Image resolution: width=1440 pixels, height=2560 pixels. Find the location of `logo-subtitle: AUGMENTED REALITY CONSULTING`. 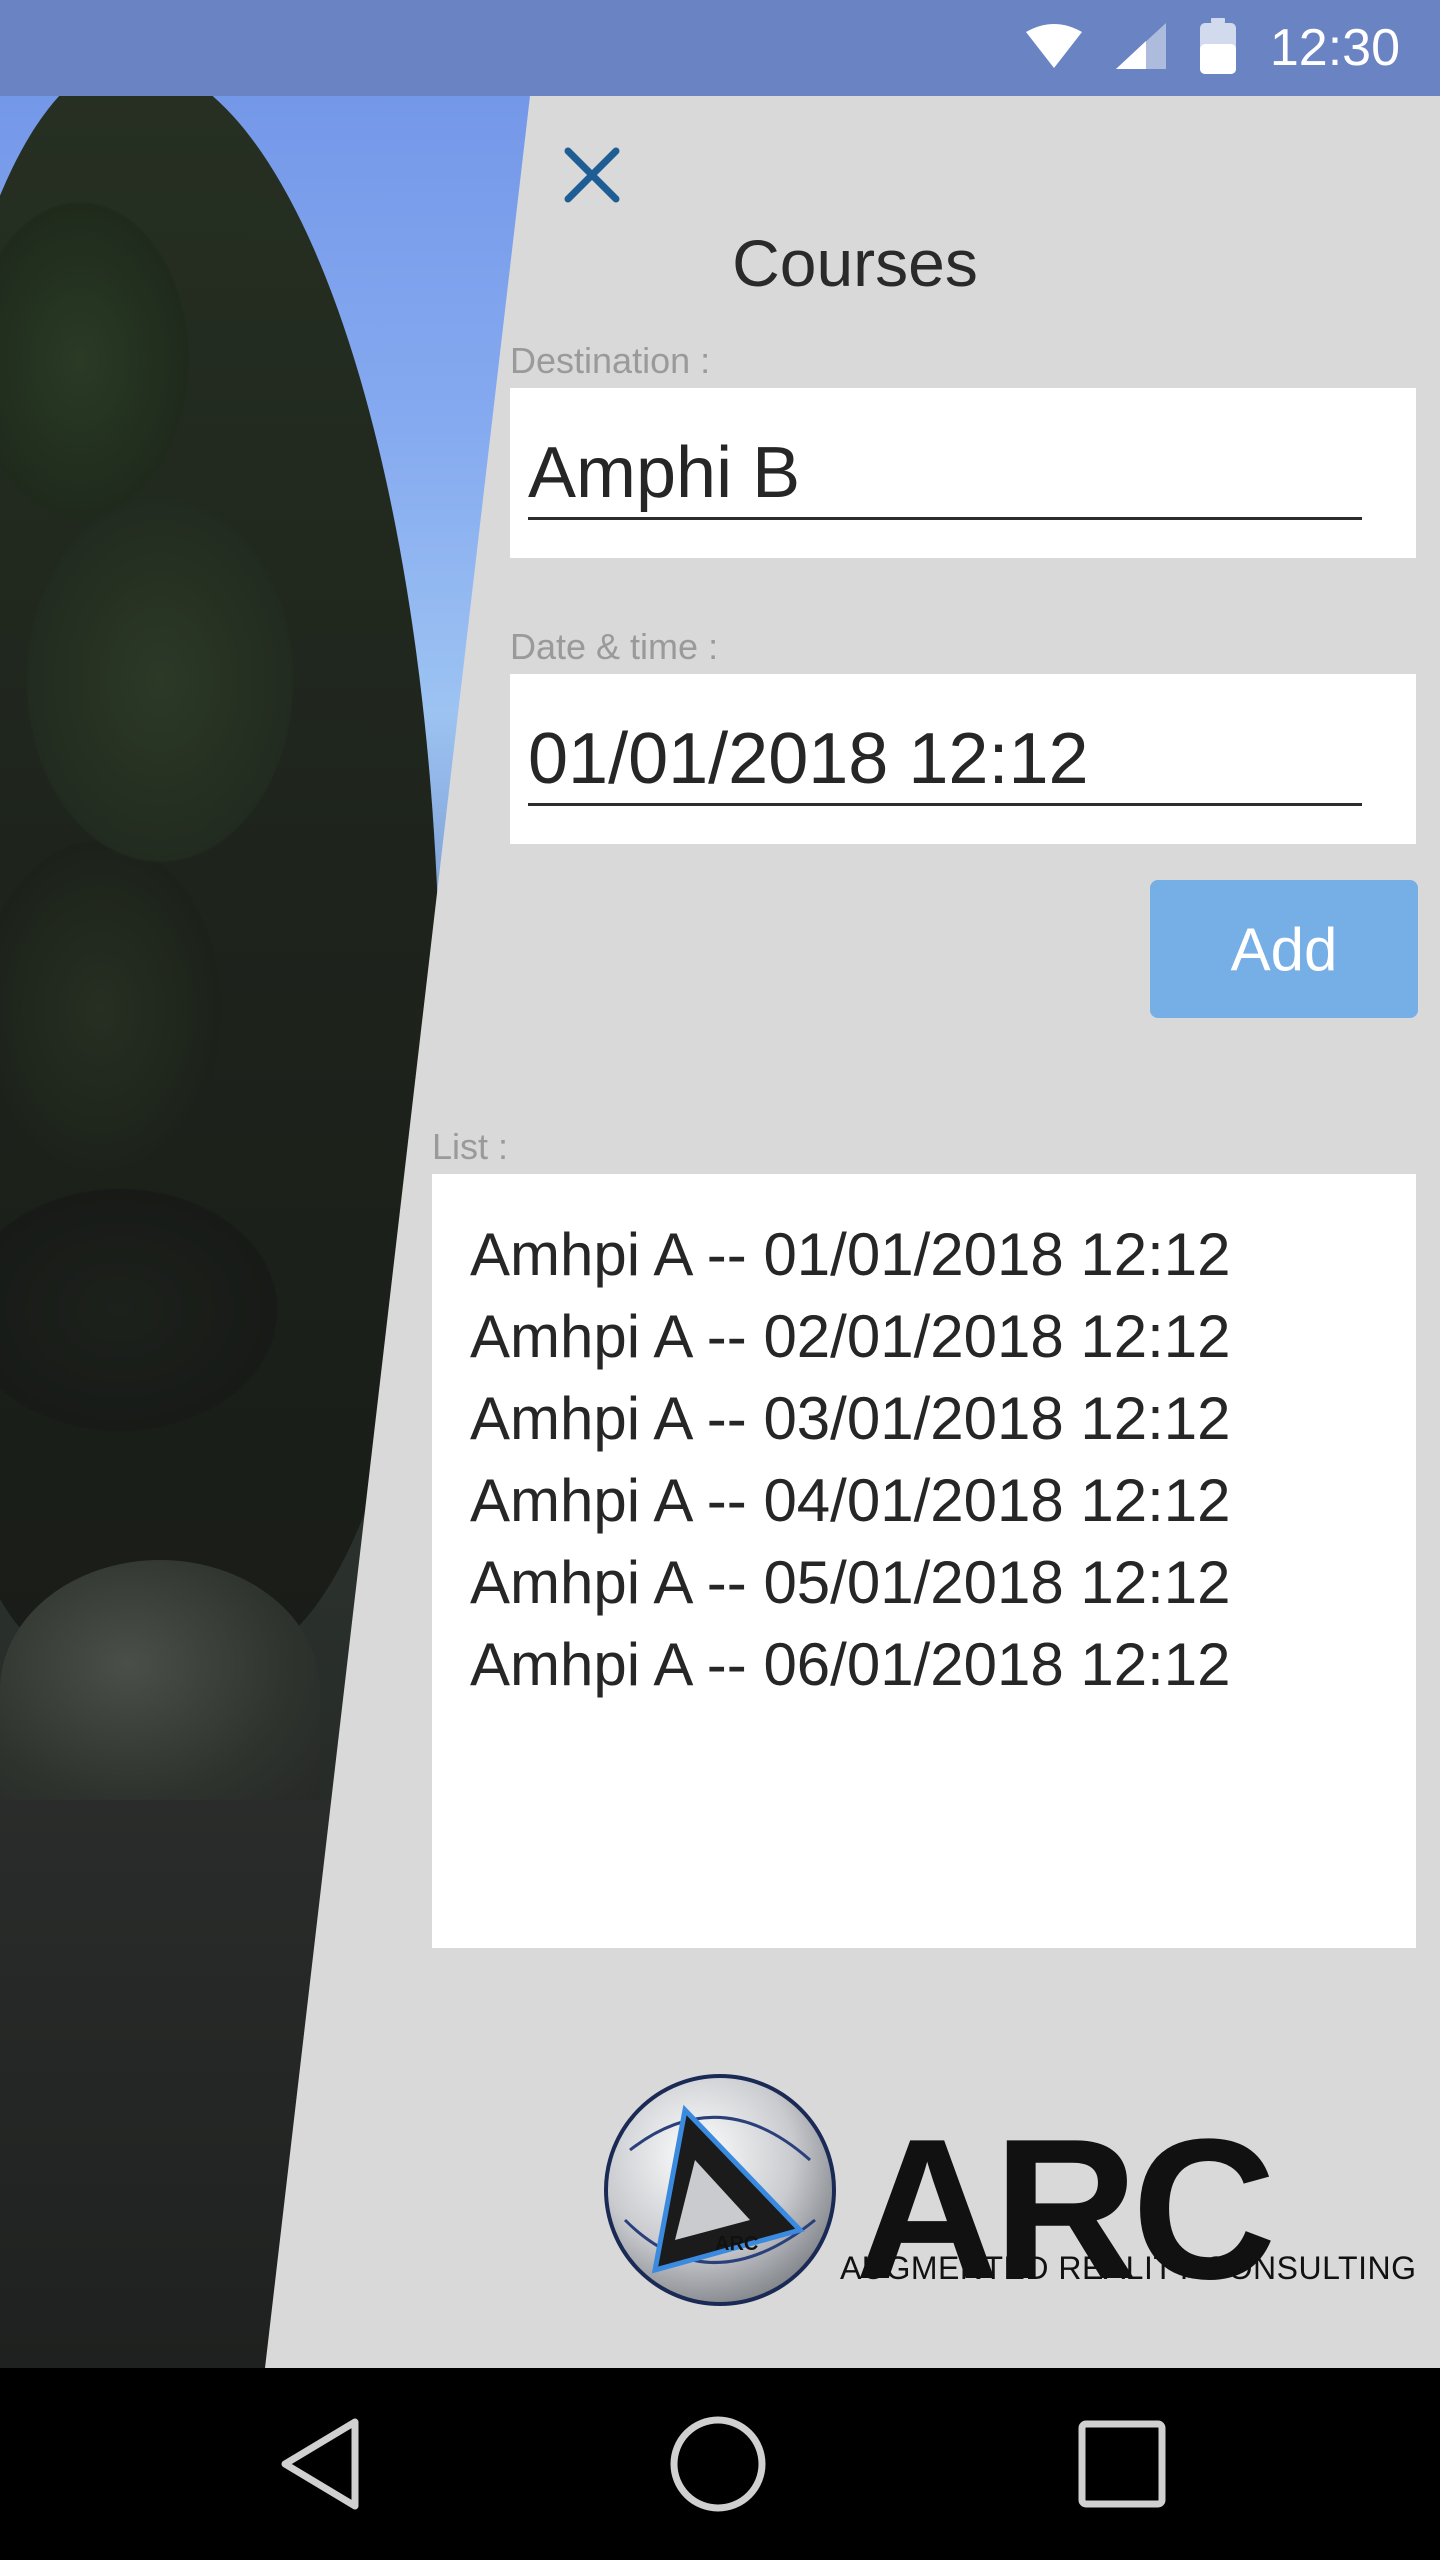

logo-subtitle: AUGMENTED REALITY CONSULTING is located at coordinates (1128, 2268).